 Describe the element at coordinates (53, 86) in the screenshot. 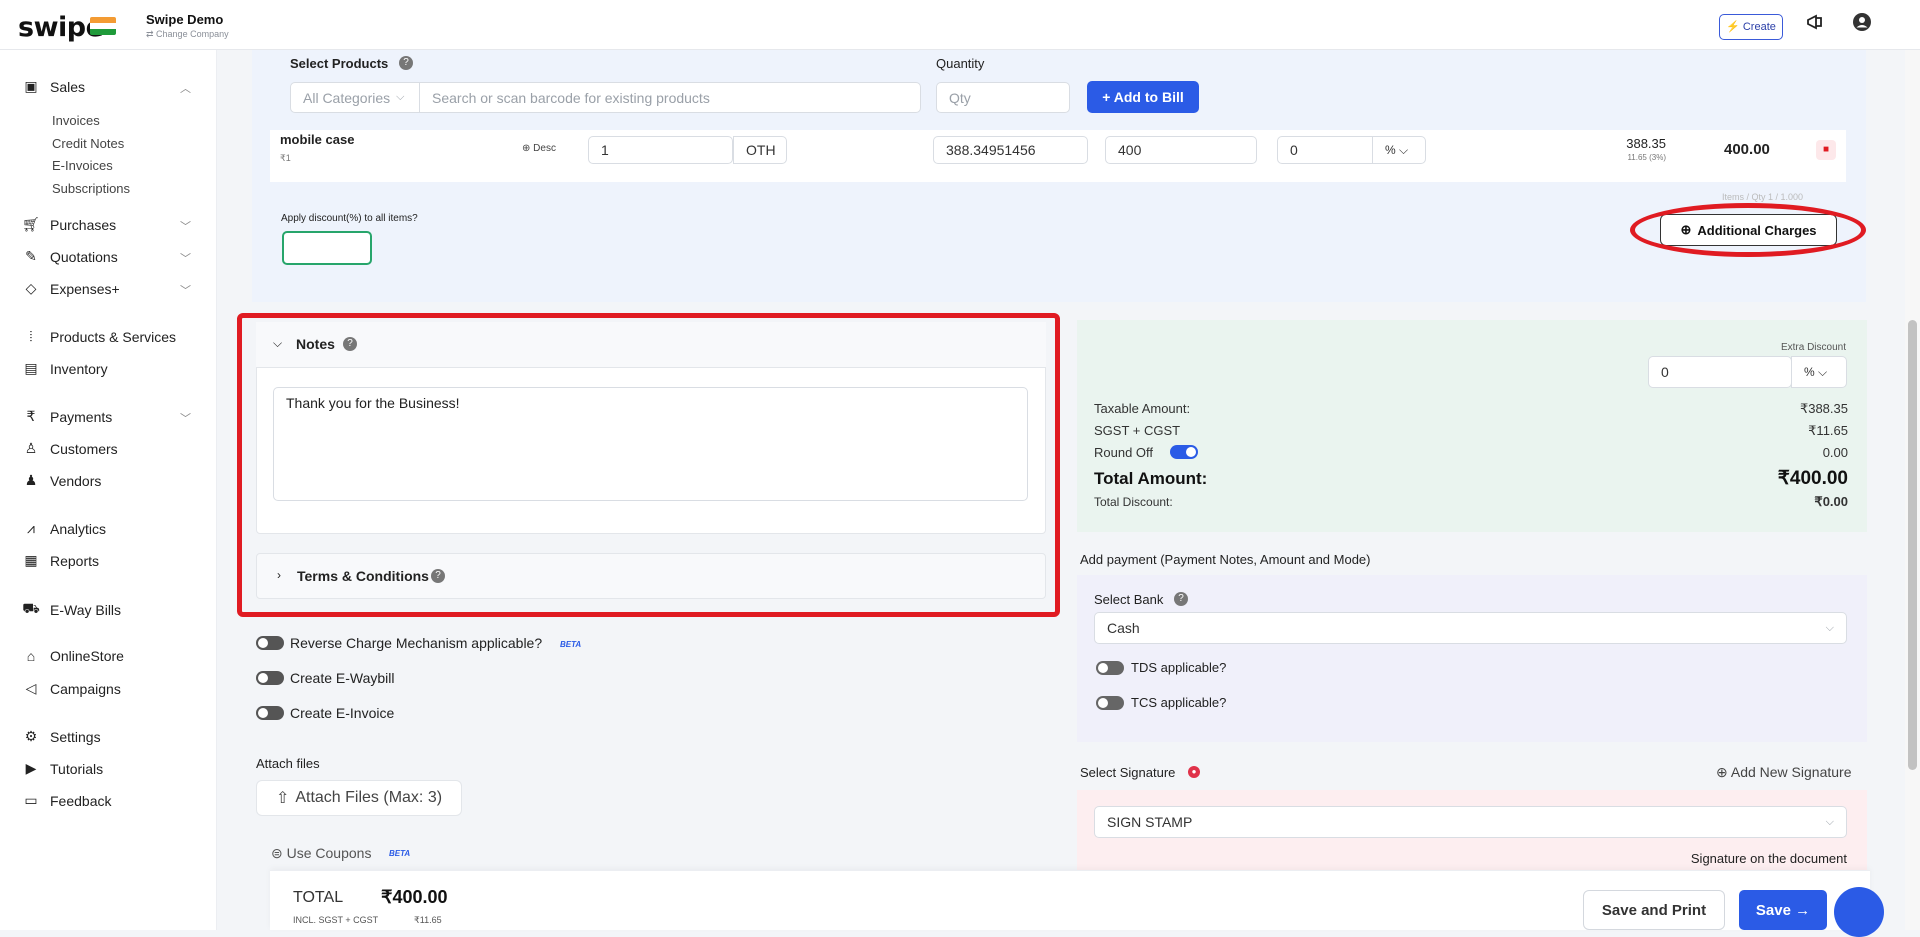

I see `sidebar-item-sales: ▣ Sales` at that location.